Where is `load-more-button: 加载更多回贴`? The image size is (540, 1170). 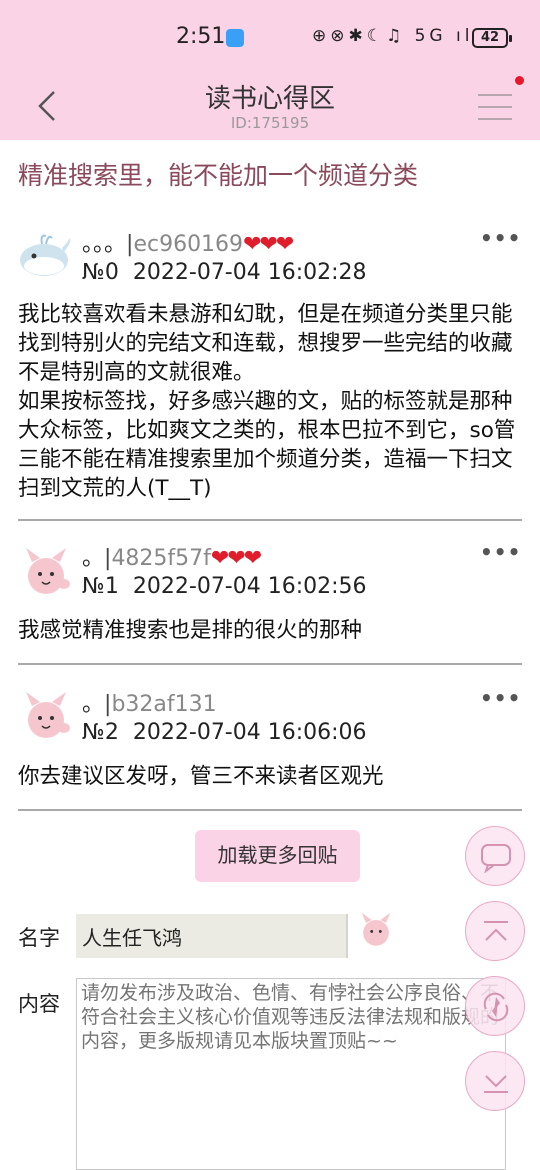
load-more-button: 加载更多回贴 is located at coordinates (277, 856).